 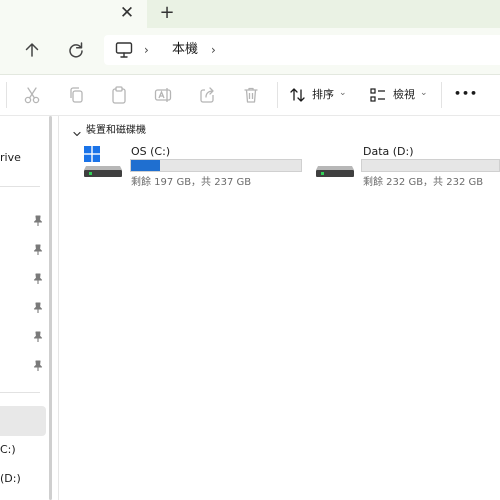 I want to click on drive-space-text: 剩餘 197 GB，共 237 GB, so click(x=191, y=182).